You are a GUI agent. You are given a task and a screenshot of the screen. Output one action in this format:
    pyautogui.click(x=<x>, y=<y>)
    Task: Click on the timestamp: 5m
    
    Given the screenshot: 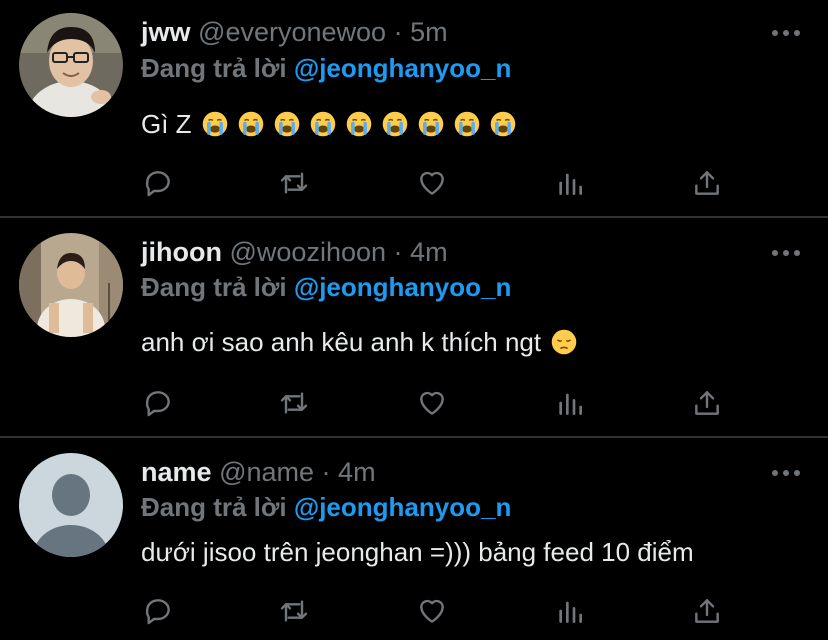 What is the action you would take?
    pyautogui.click(x=429, y=32)
    